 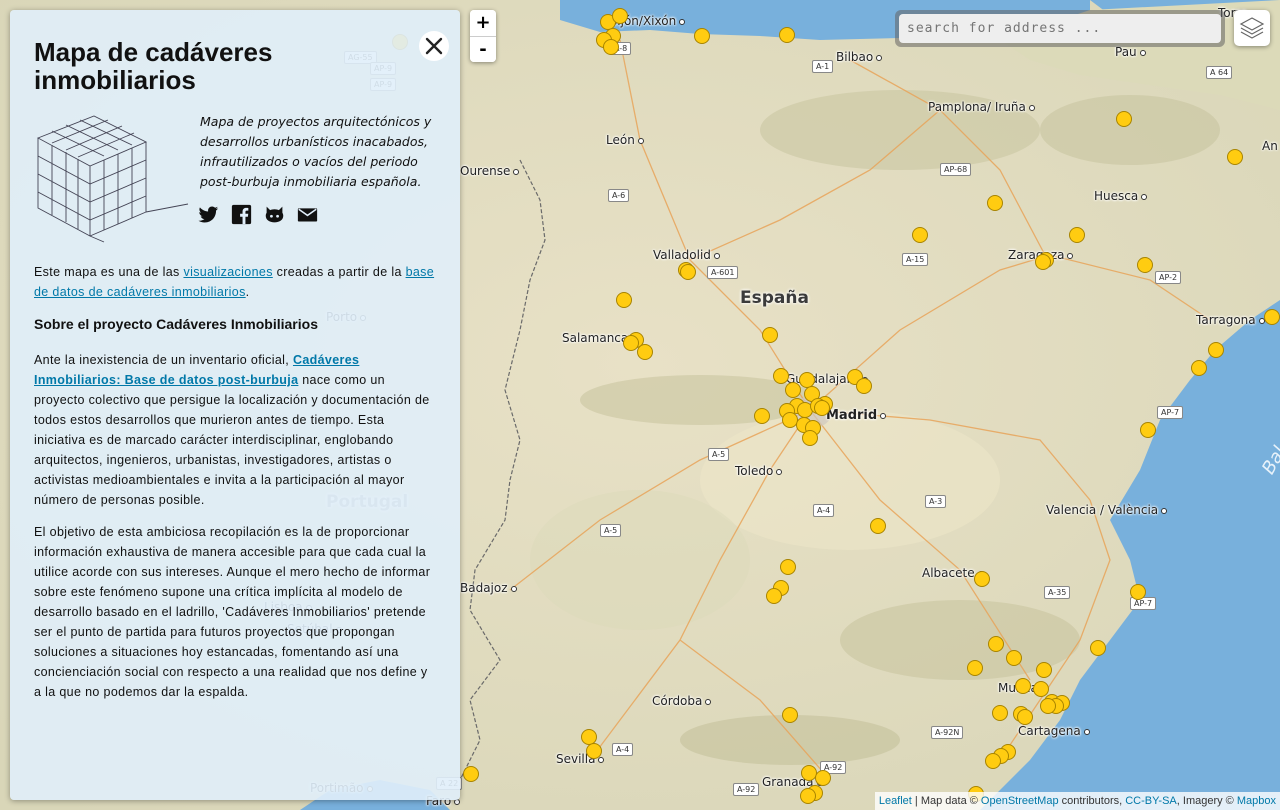 I want to click on twitter-icon, so click(x=208, y=214).